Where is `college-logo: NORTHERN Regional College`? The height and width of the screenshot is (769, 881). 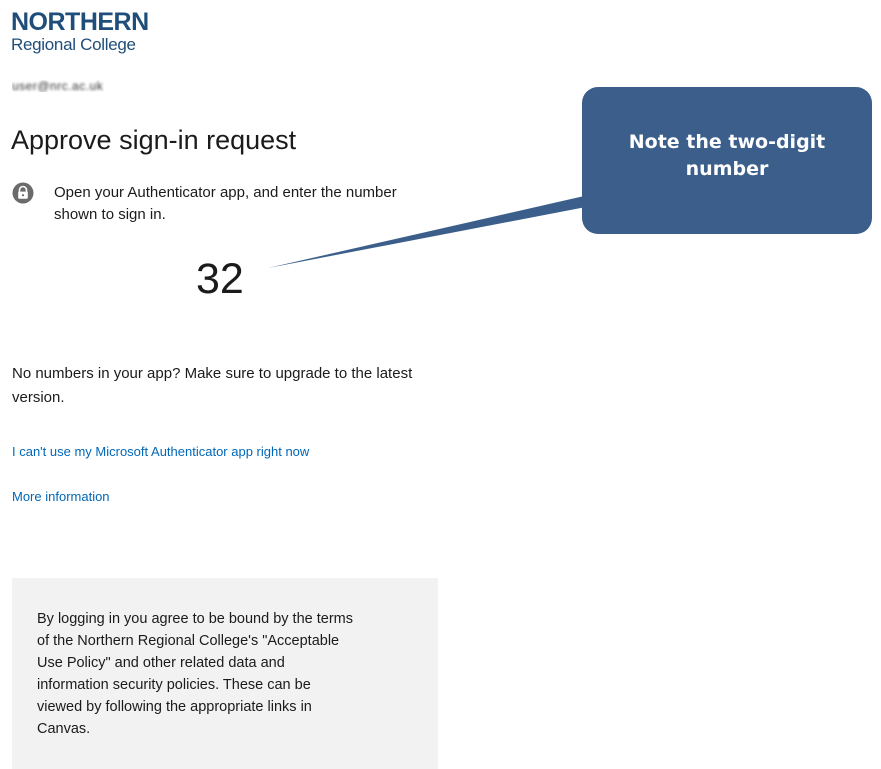
college-logo: NORTHERN Regional College is located at coordinates (80, 31).